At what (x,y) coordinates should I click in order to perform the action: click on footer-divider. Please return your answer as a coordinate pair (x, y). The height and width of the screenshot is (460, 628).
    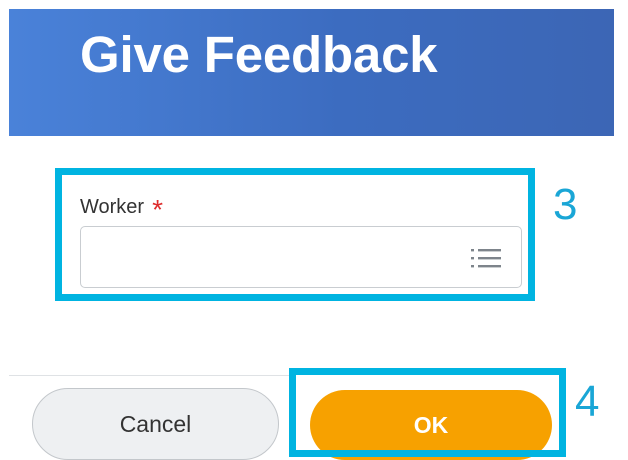
    Looking at the image, I should click on (149, 375).